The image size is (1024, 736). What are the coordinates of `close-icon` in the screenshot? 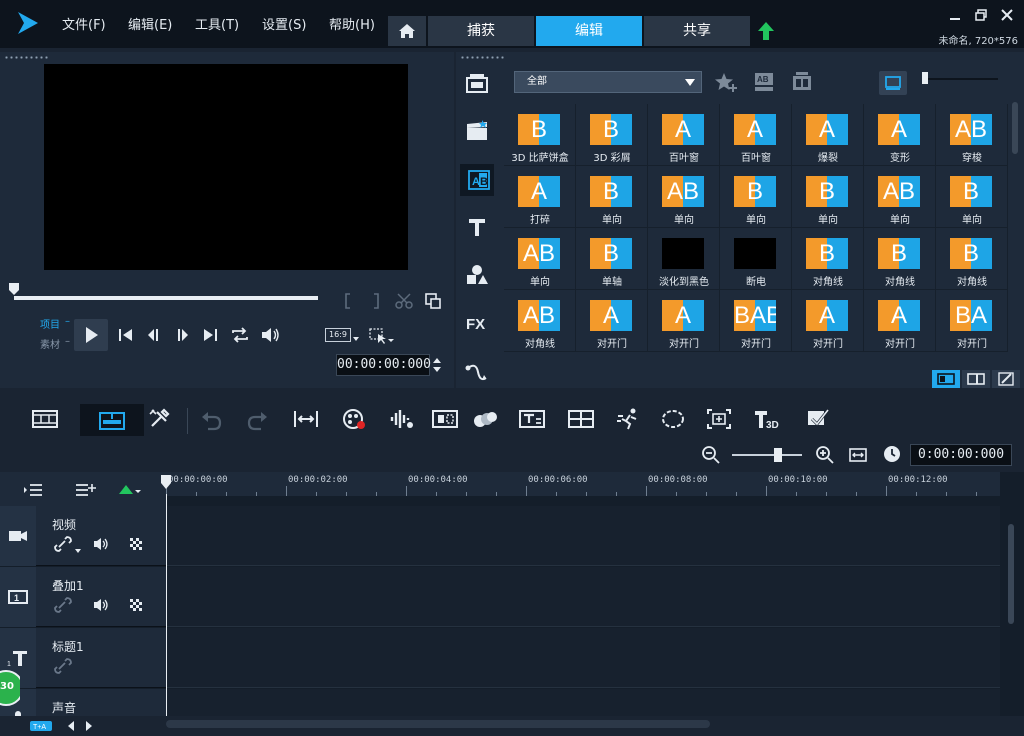 It's located at (1007, 15).